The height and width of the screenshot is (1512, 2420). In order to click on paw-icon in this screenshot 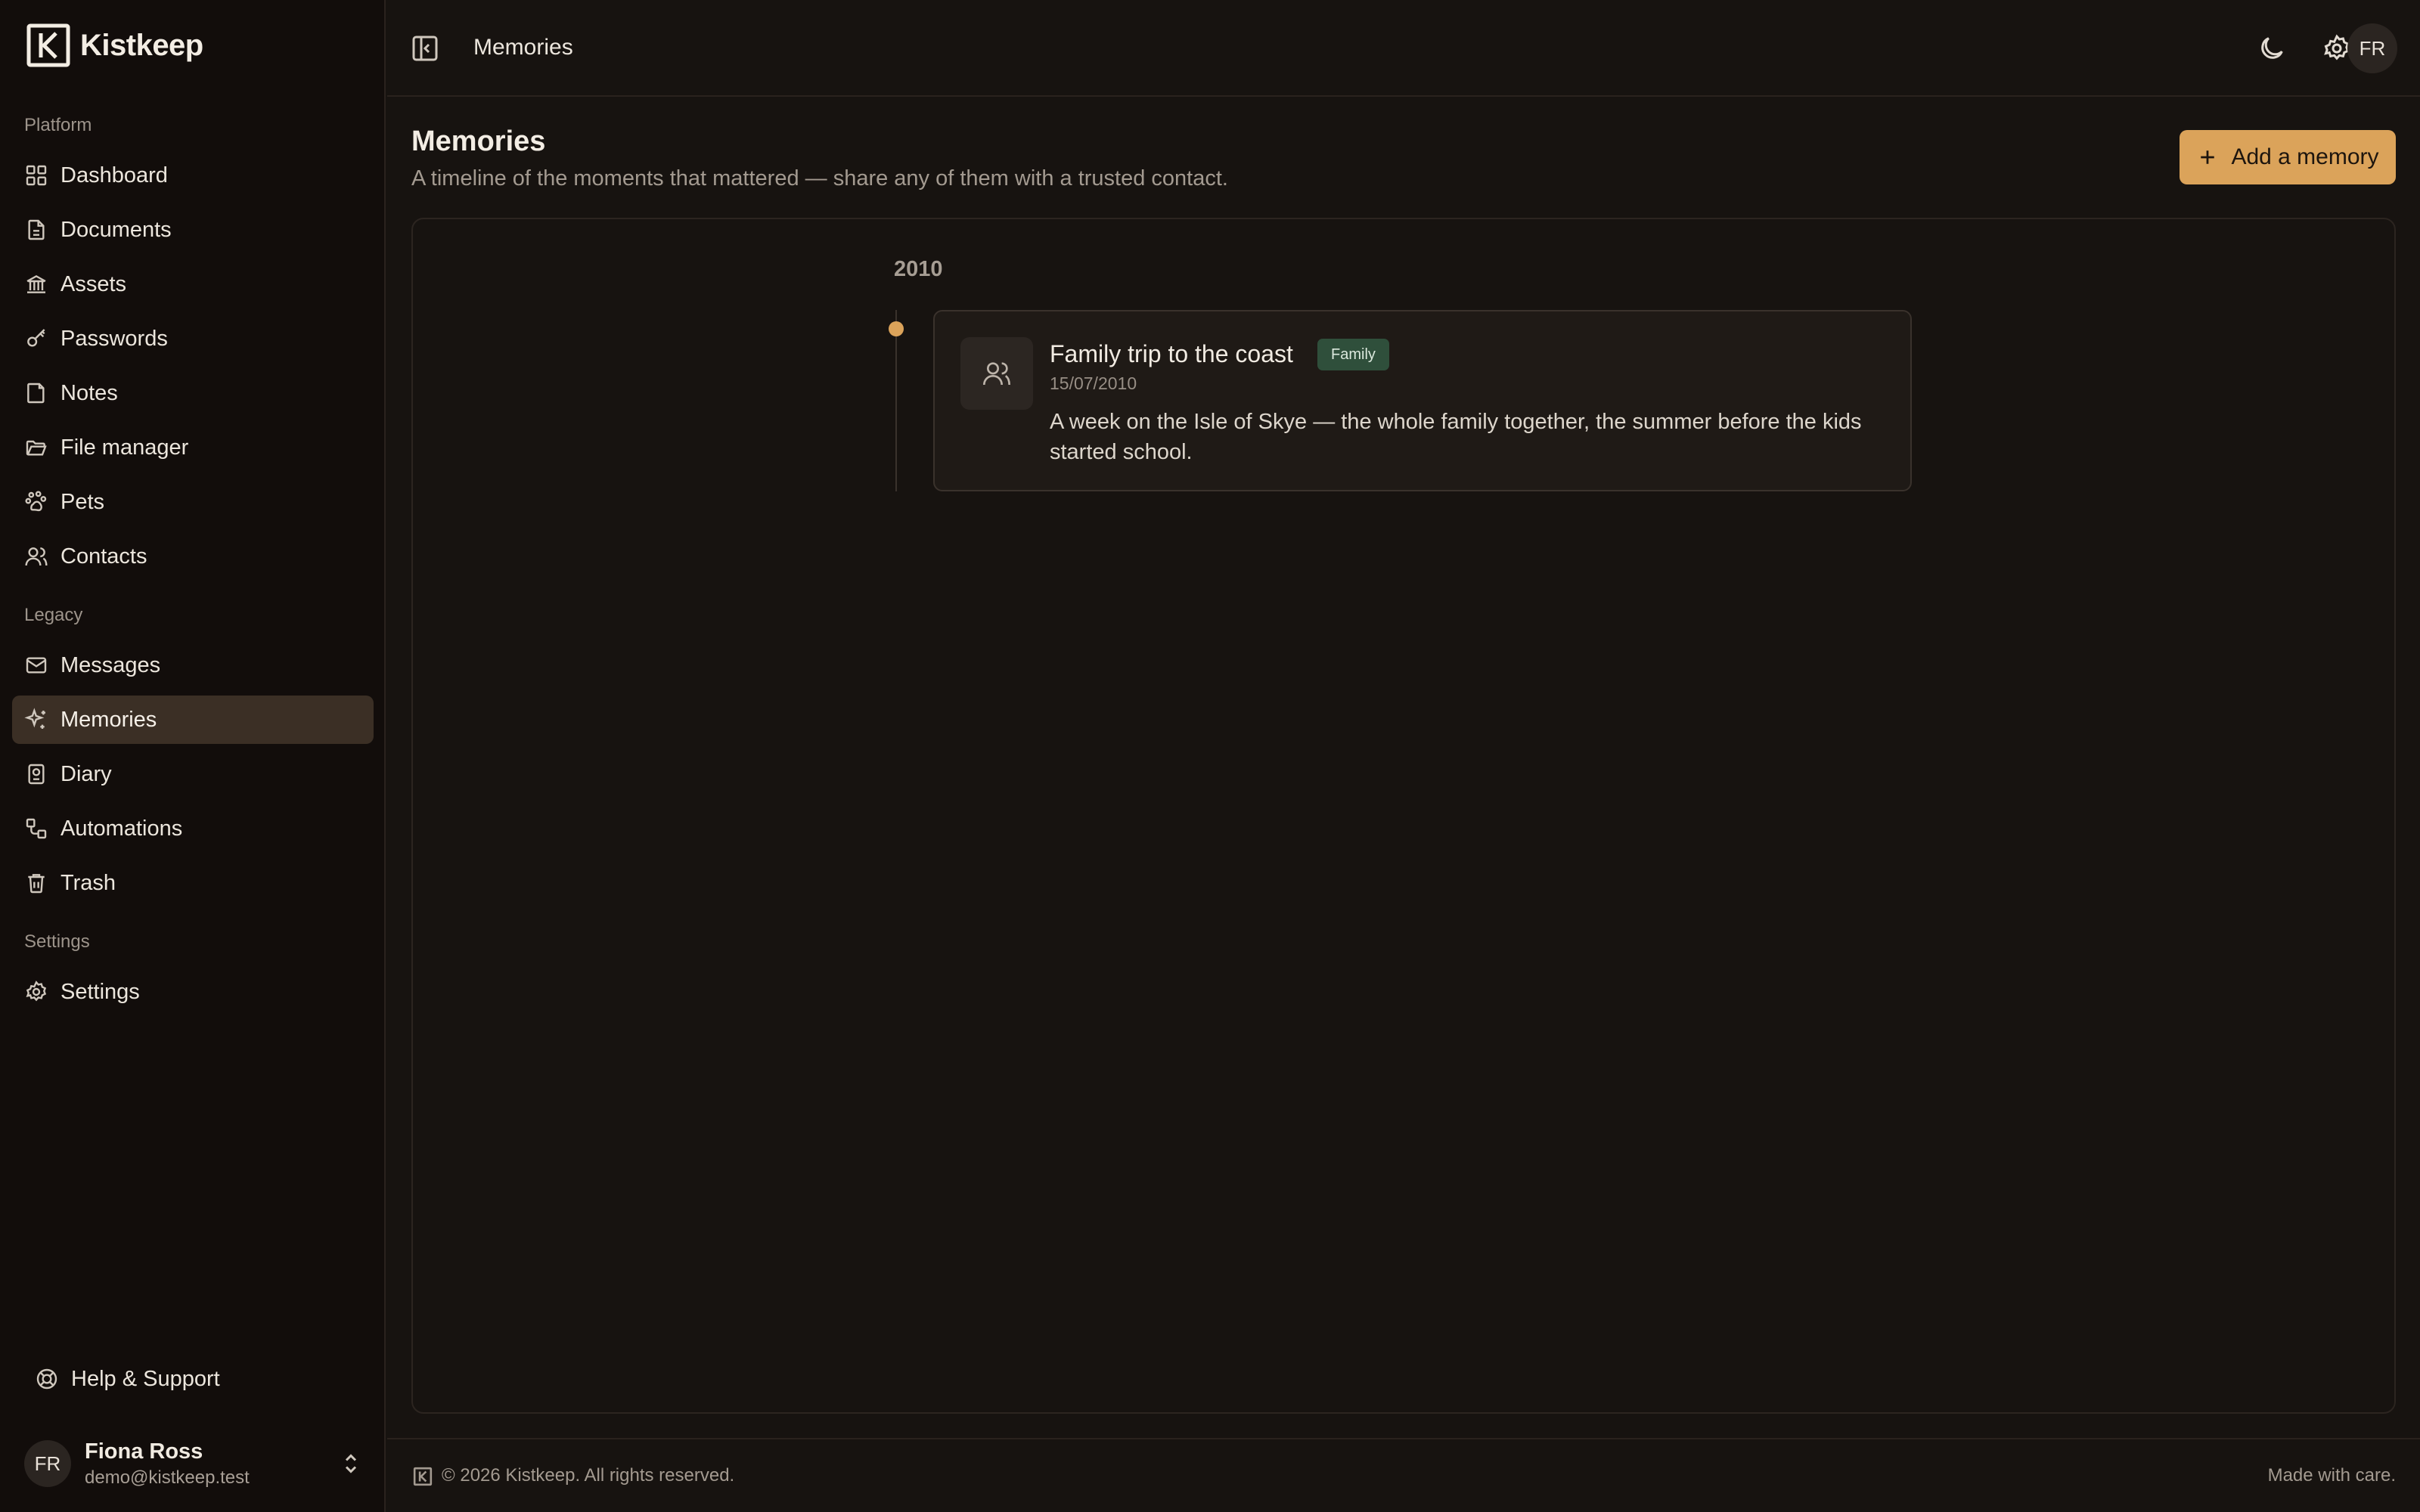, I will do `click(36, 502)`.